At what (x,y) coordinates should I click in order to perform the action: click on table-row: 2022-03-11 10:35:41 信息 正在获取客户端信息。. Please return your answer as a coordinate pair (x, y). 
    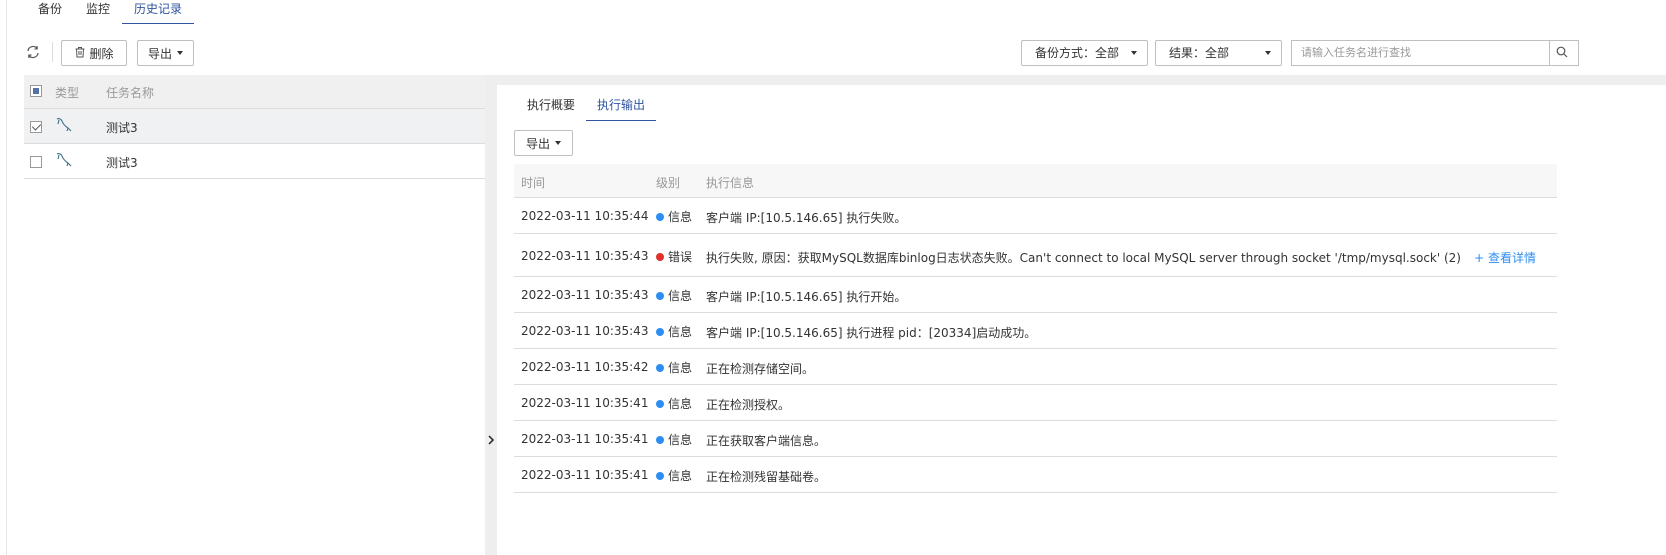
    Looking at the image, I should click on (1035, 439).